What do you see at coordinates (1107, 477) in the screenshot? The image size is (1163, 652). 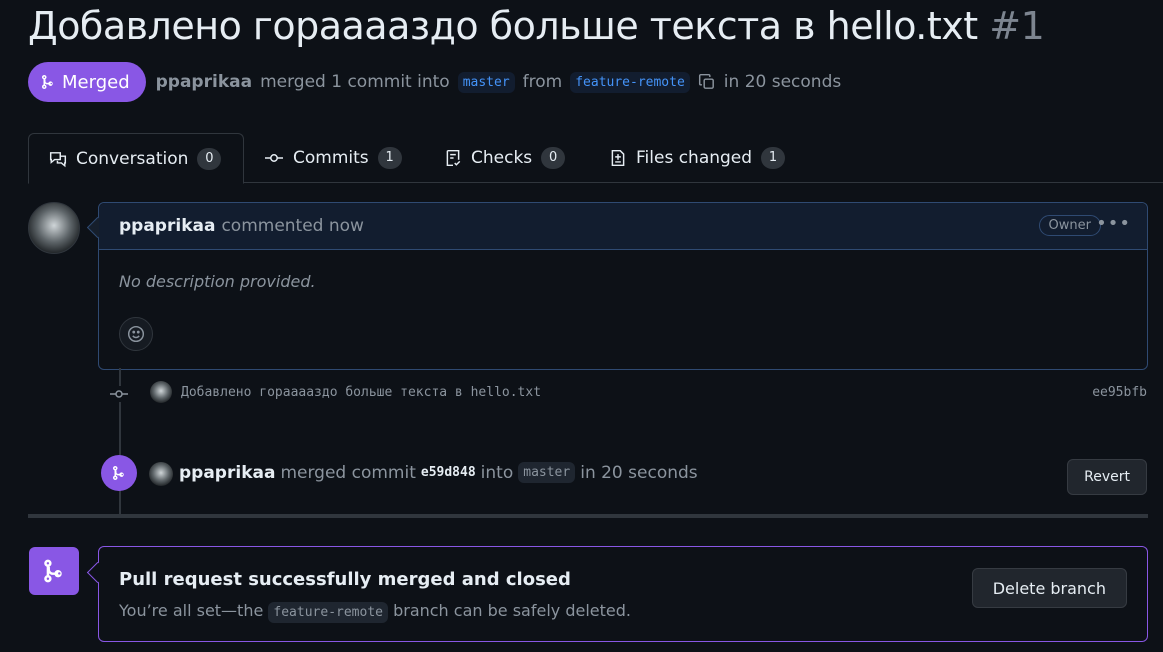 I see `revert-button: Revert` at bounding box center [1107, 477].